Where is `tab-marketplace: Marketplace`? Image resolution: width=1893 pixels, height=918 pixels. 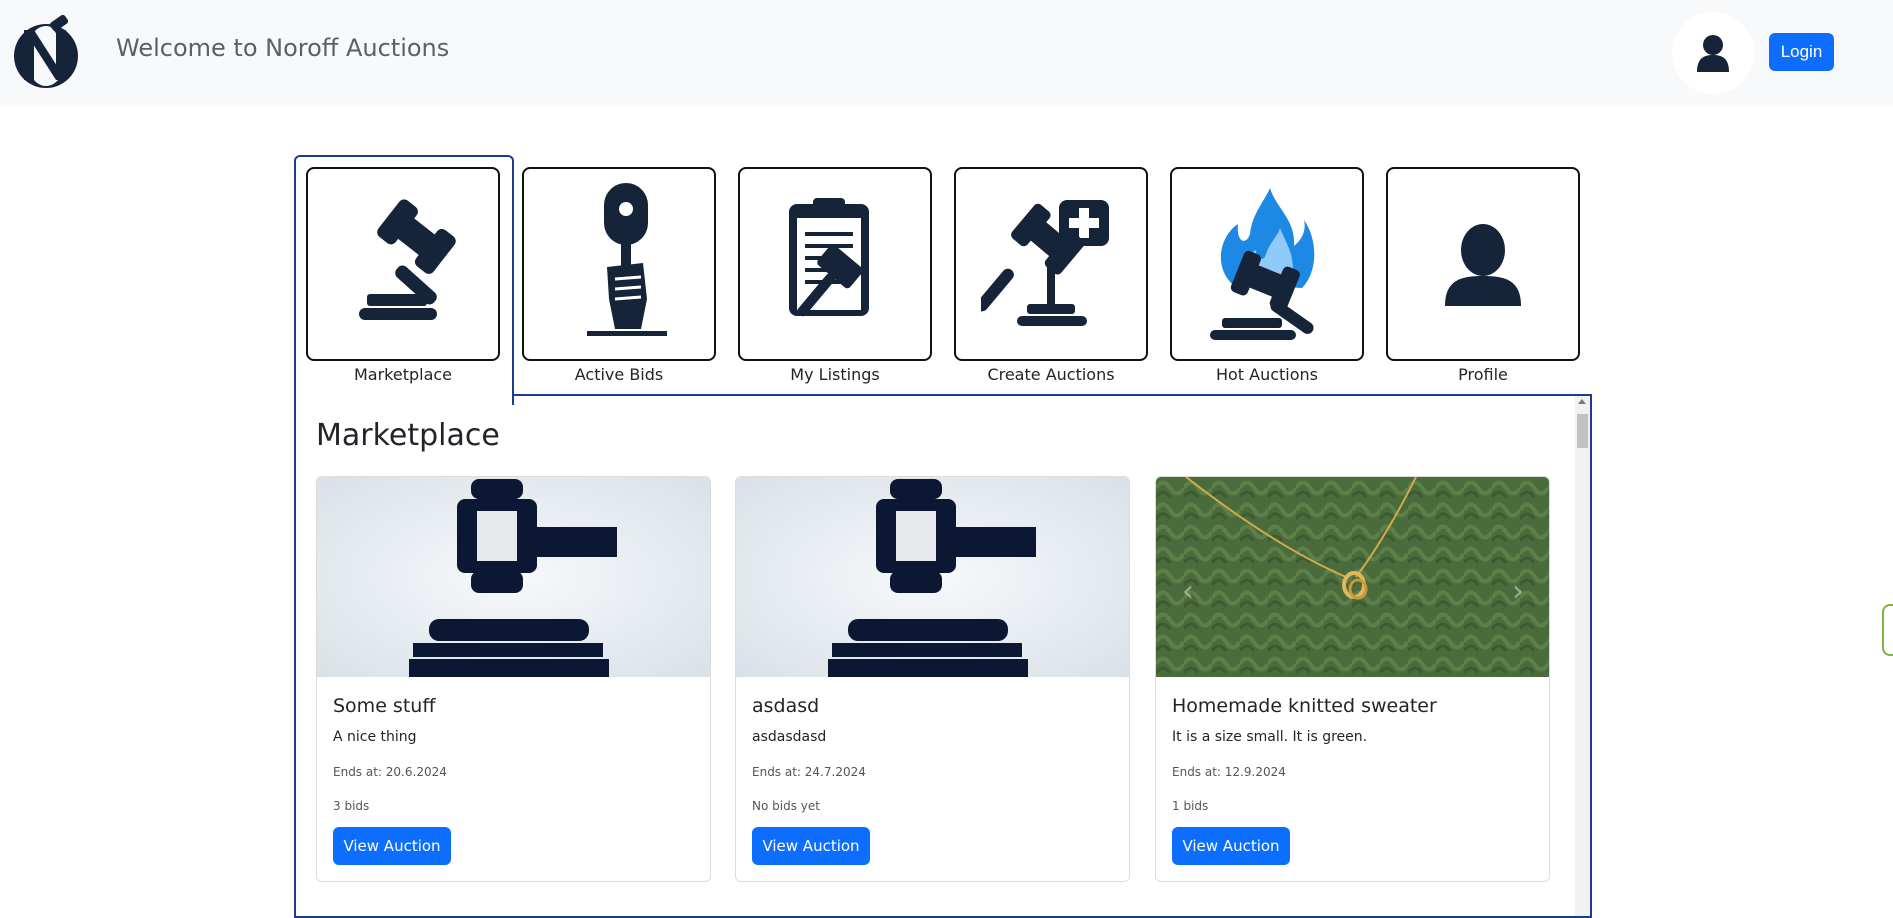
tab-marketplace: Marketplace is located at coordinates (403, 277).